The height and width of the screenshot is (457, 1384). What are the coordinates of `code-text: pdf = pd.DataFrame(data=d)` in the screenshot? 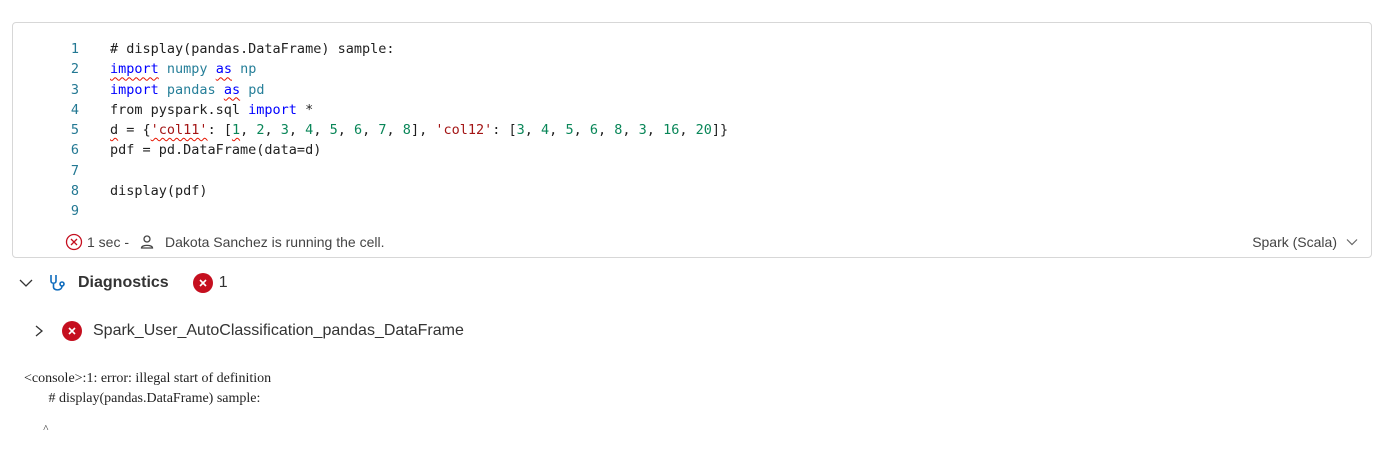 It's located at (215, 150).